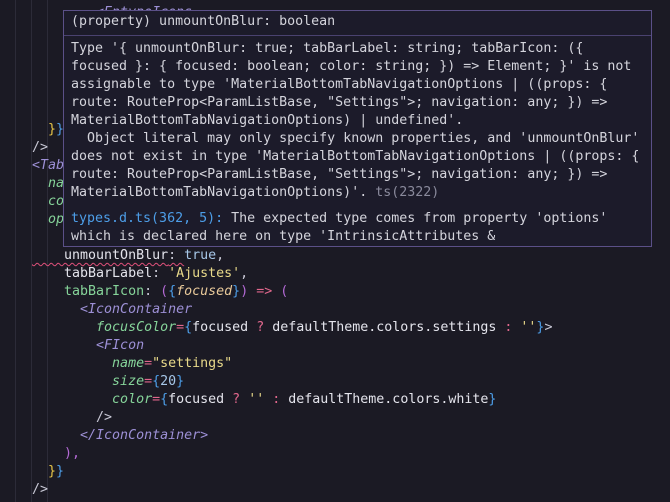 This screenshot has height=502, width=670. I want to click on code-token: true, so click(200, 255).